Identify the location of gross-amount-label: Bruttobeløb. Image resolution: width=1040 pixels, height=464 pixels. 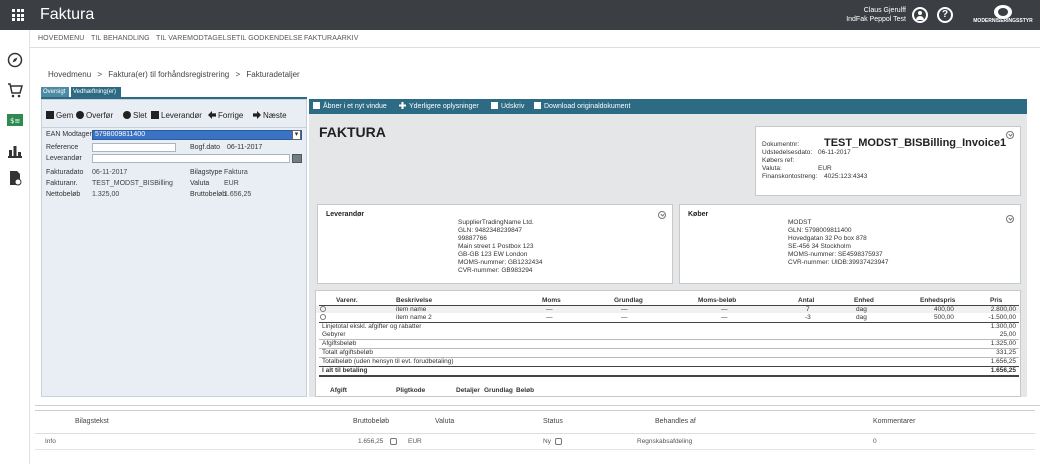
(208, 194).